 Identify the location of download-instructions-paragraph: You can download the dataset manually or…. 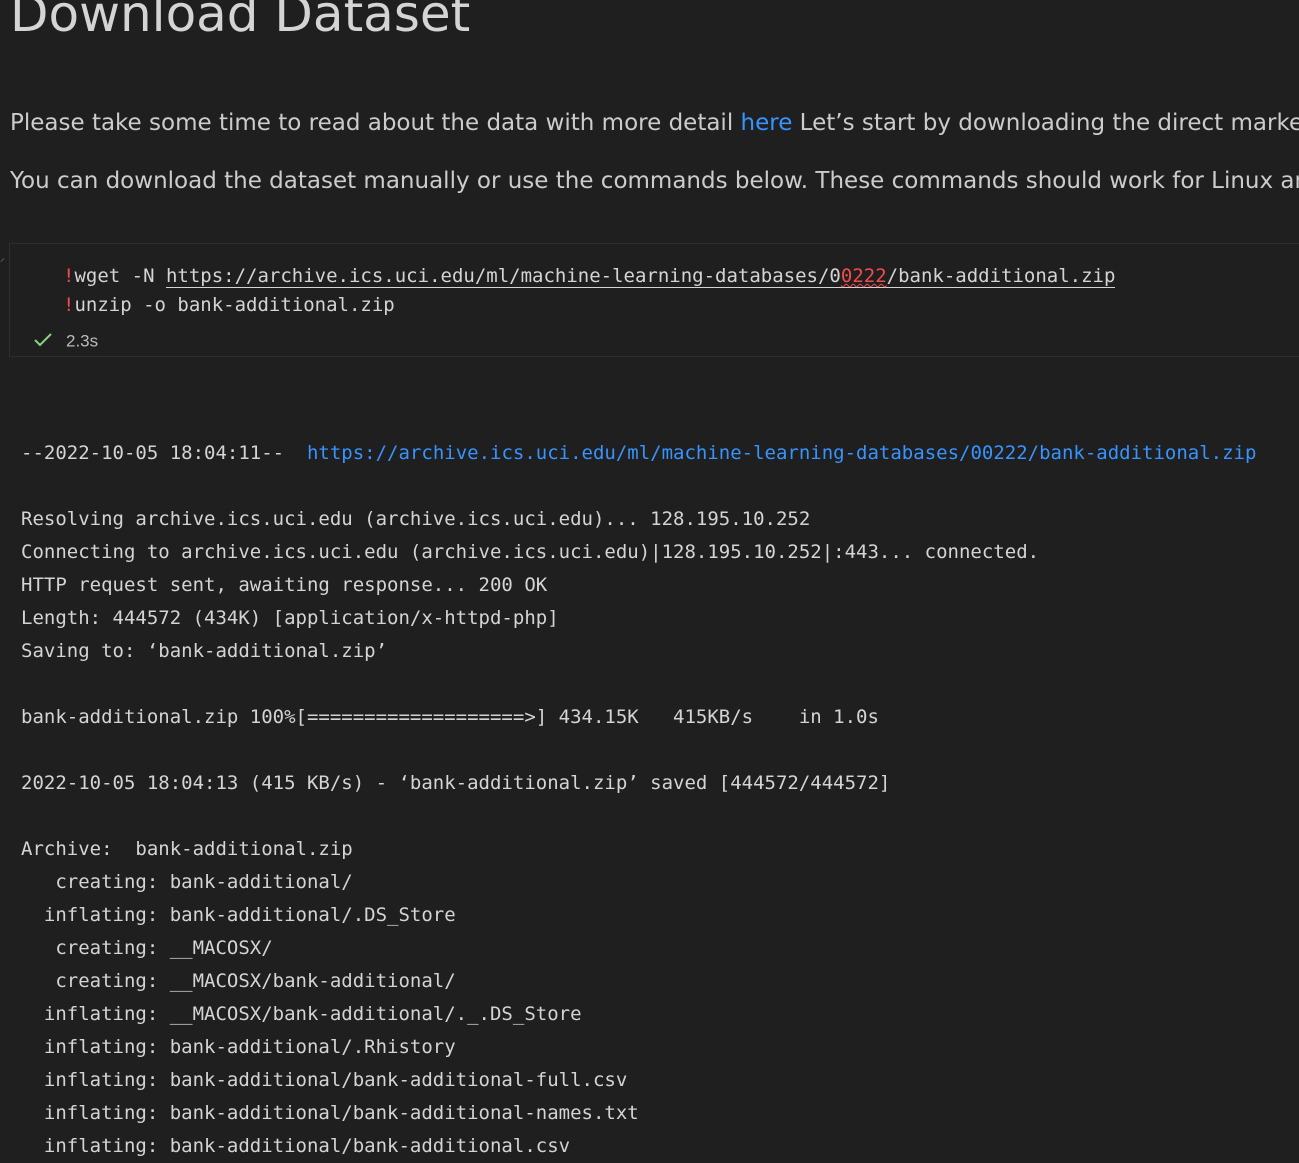
(654, 181).